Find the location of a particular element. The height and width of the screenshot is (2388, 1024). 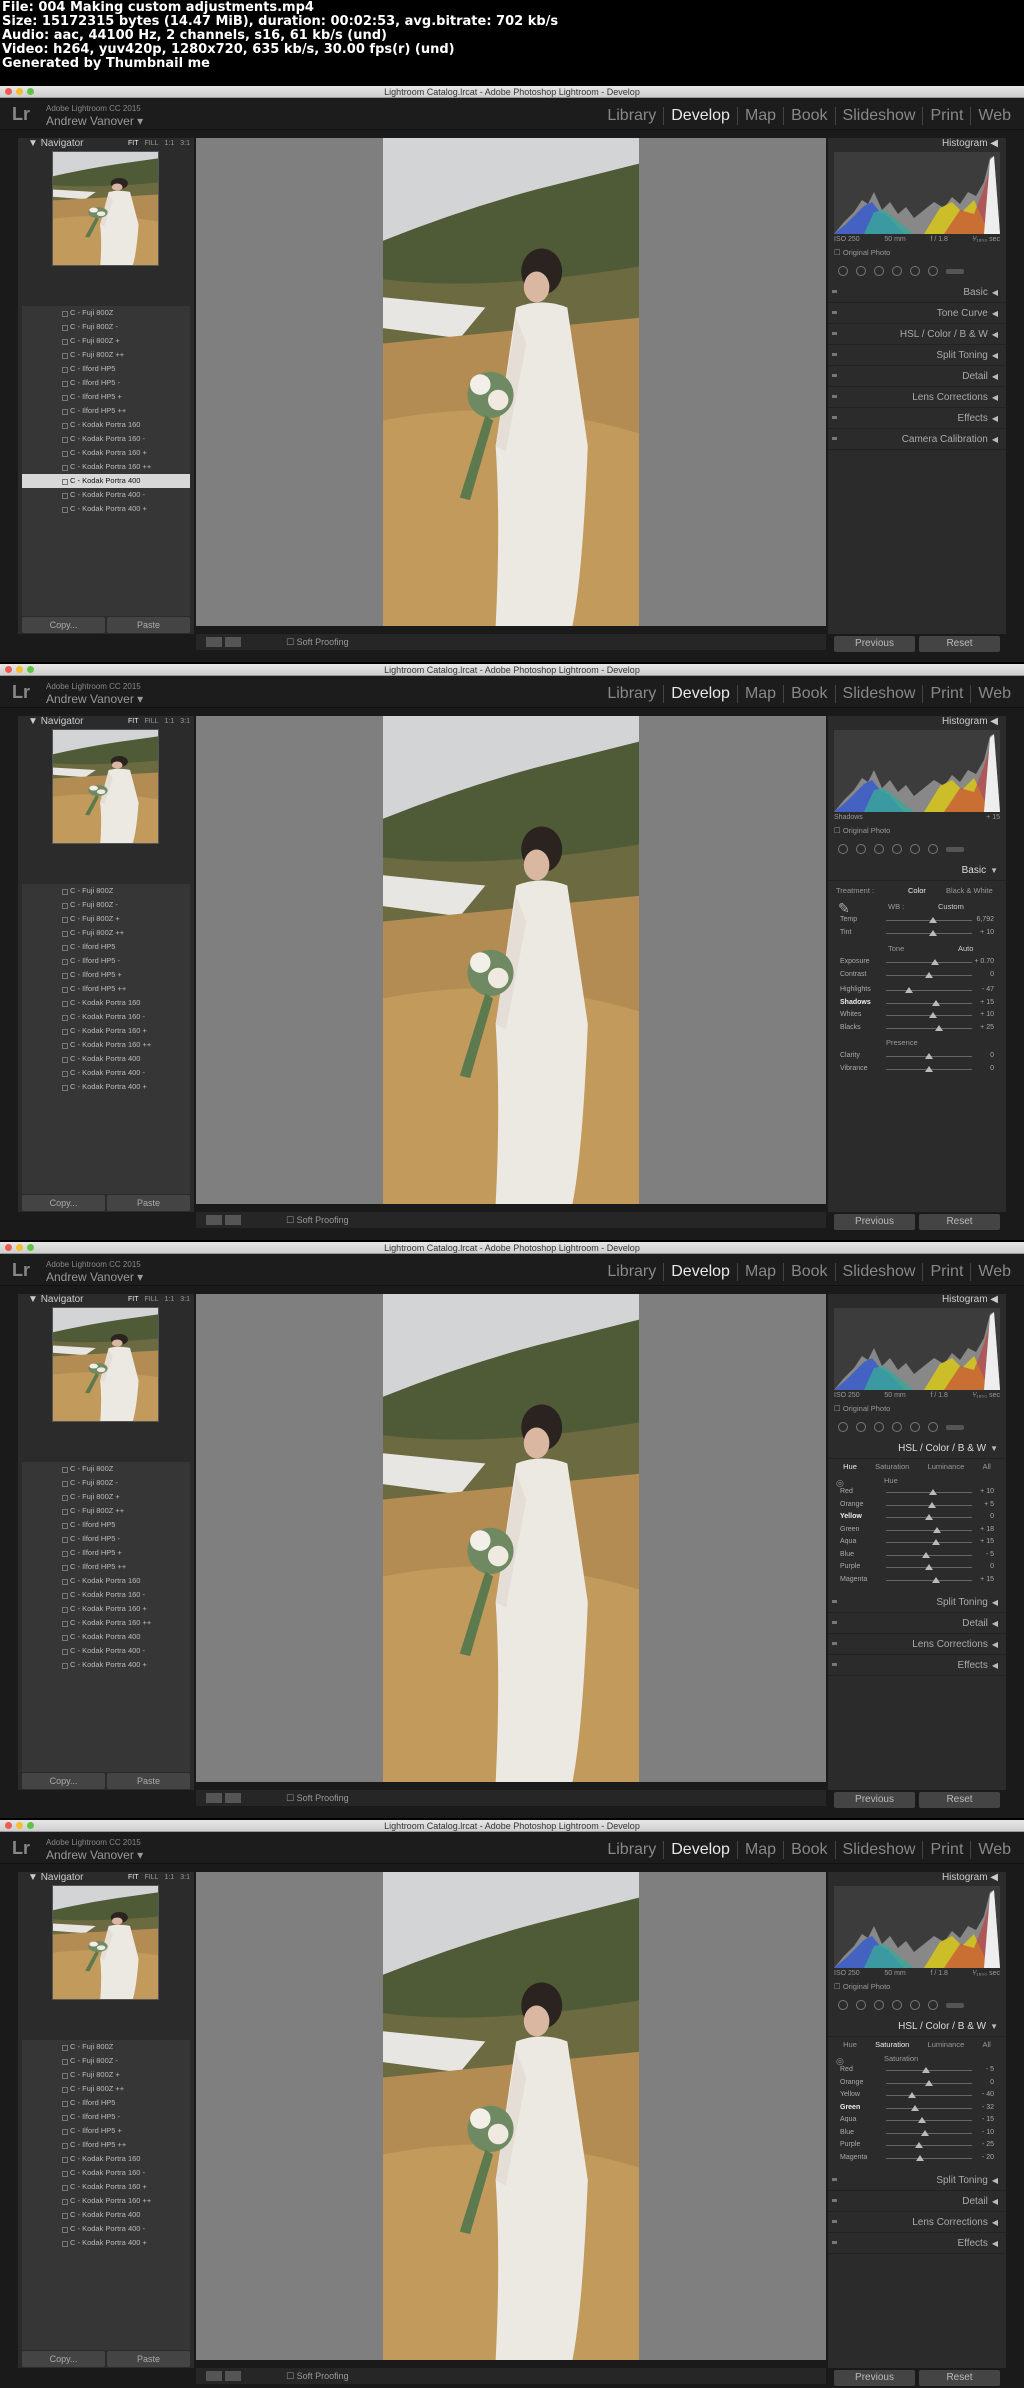

preset-item: C - Ilford HP5 - is located at coordinates (106, 961).